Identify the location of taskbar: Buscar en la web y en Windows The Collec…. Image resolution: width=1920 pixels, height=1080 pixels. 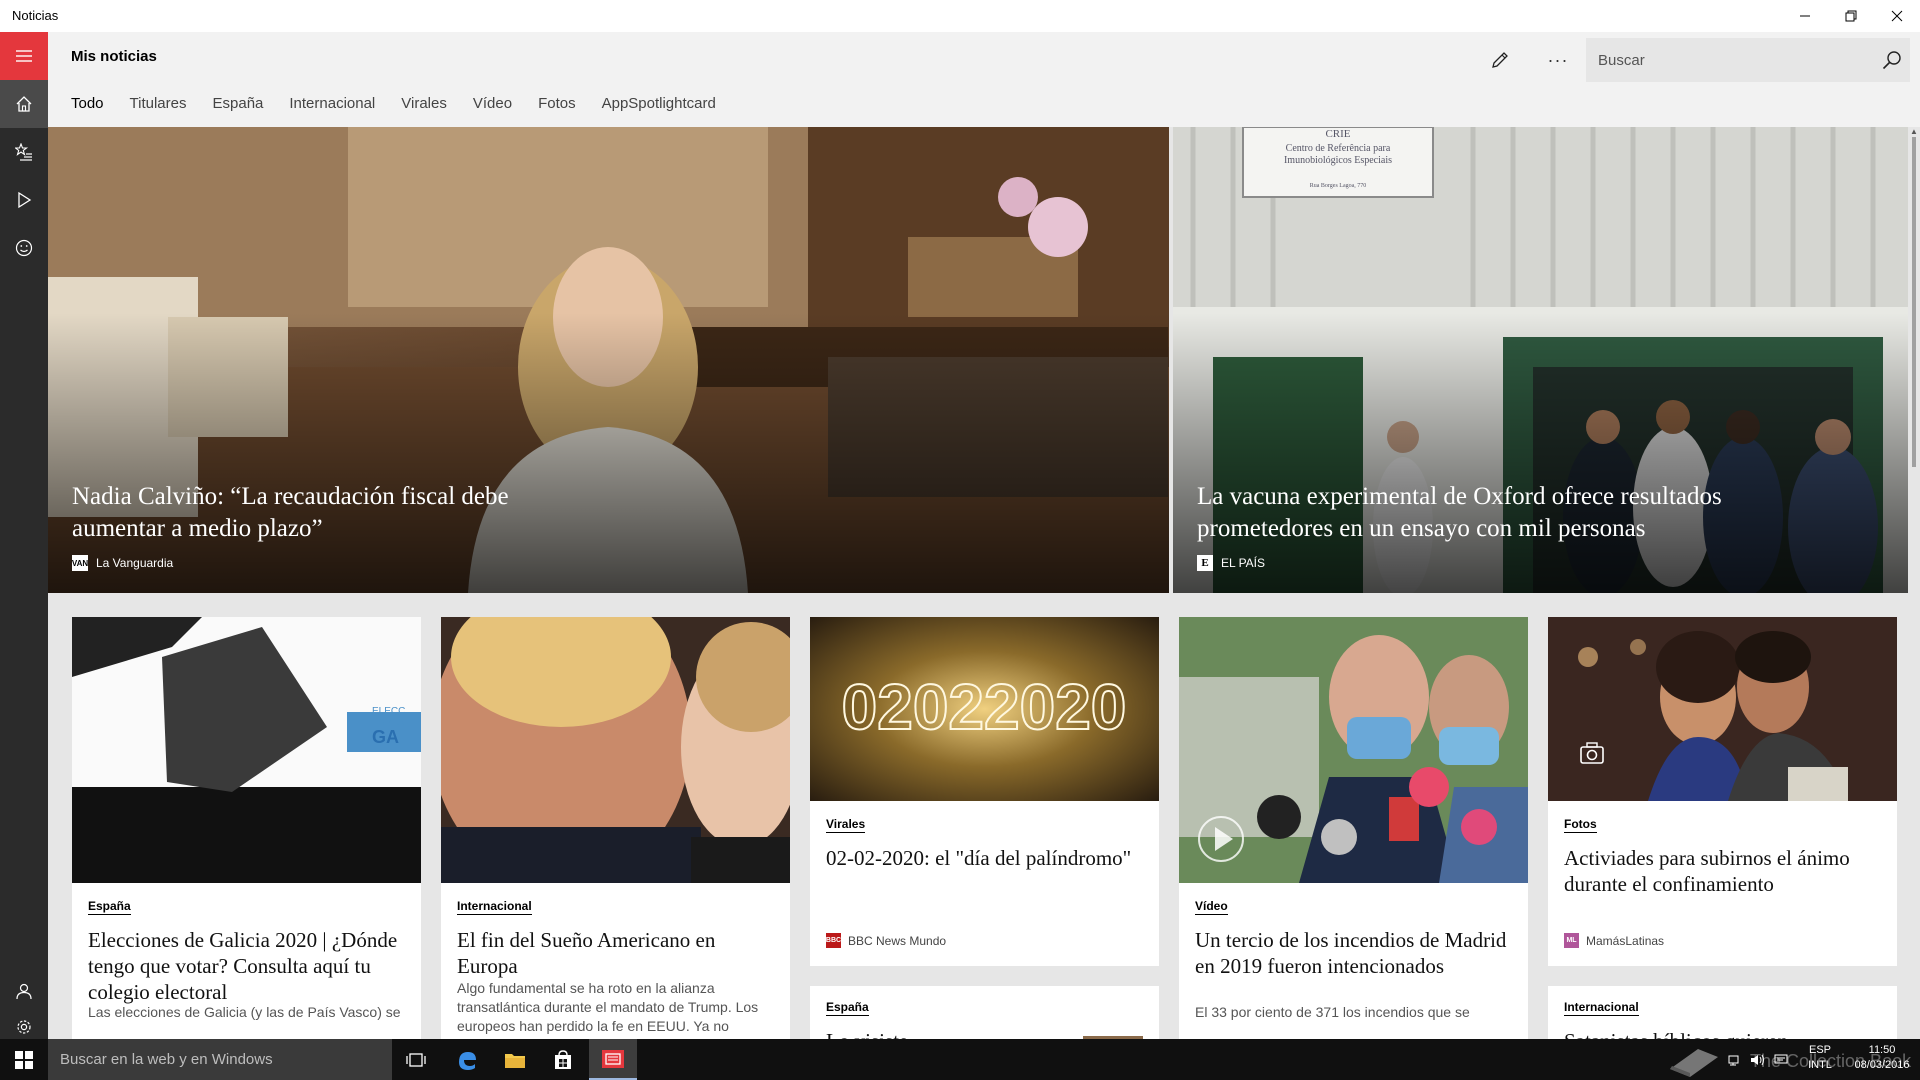
(960, 1059).